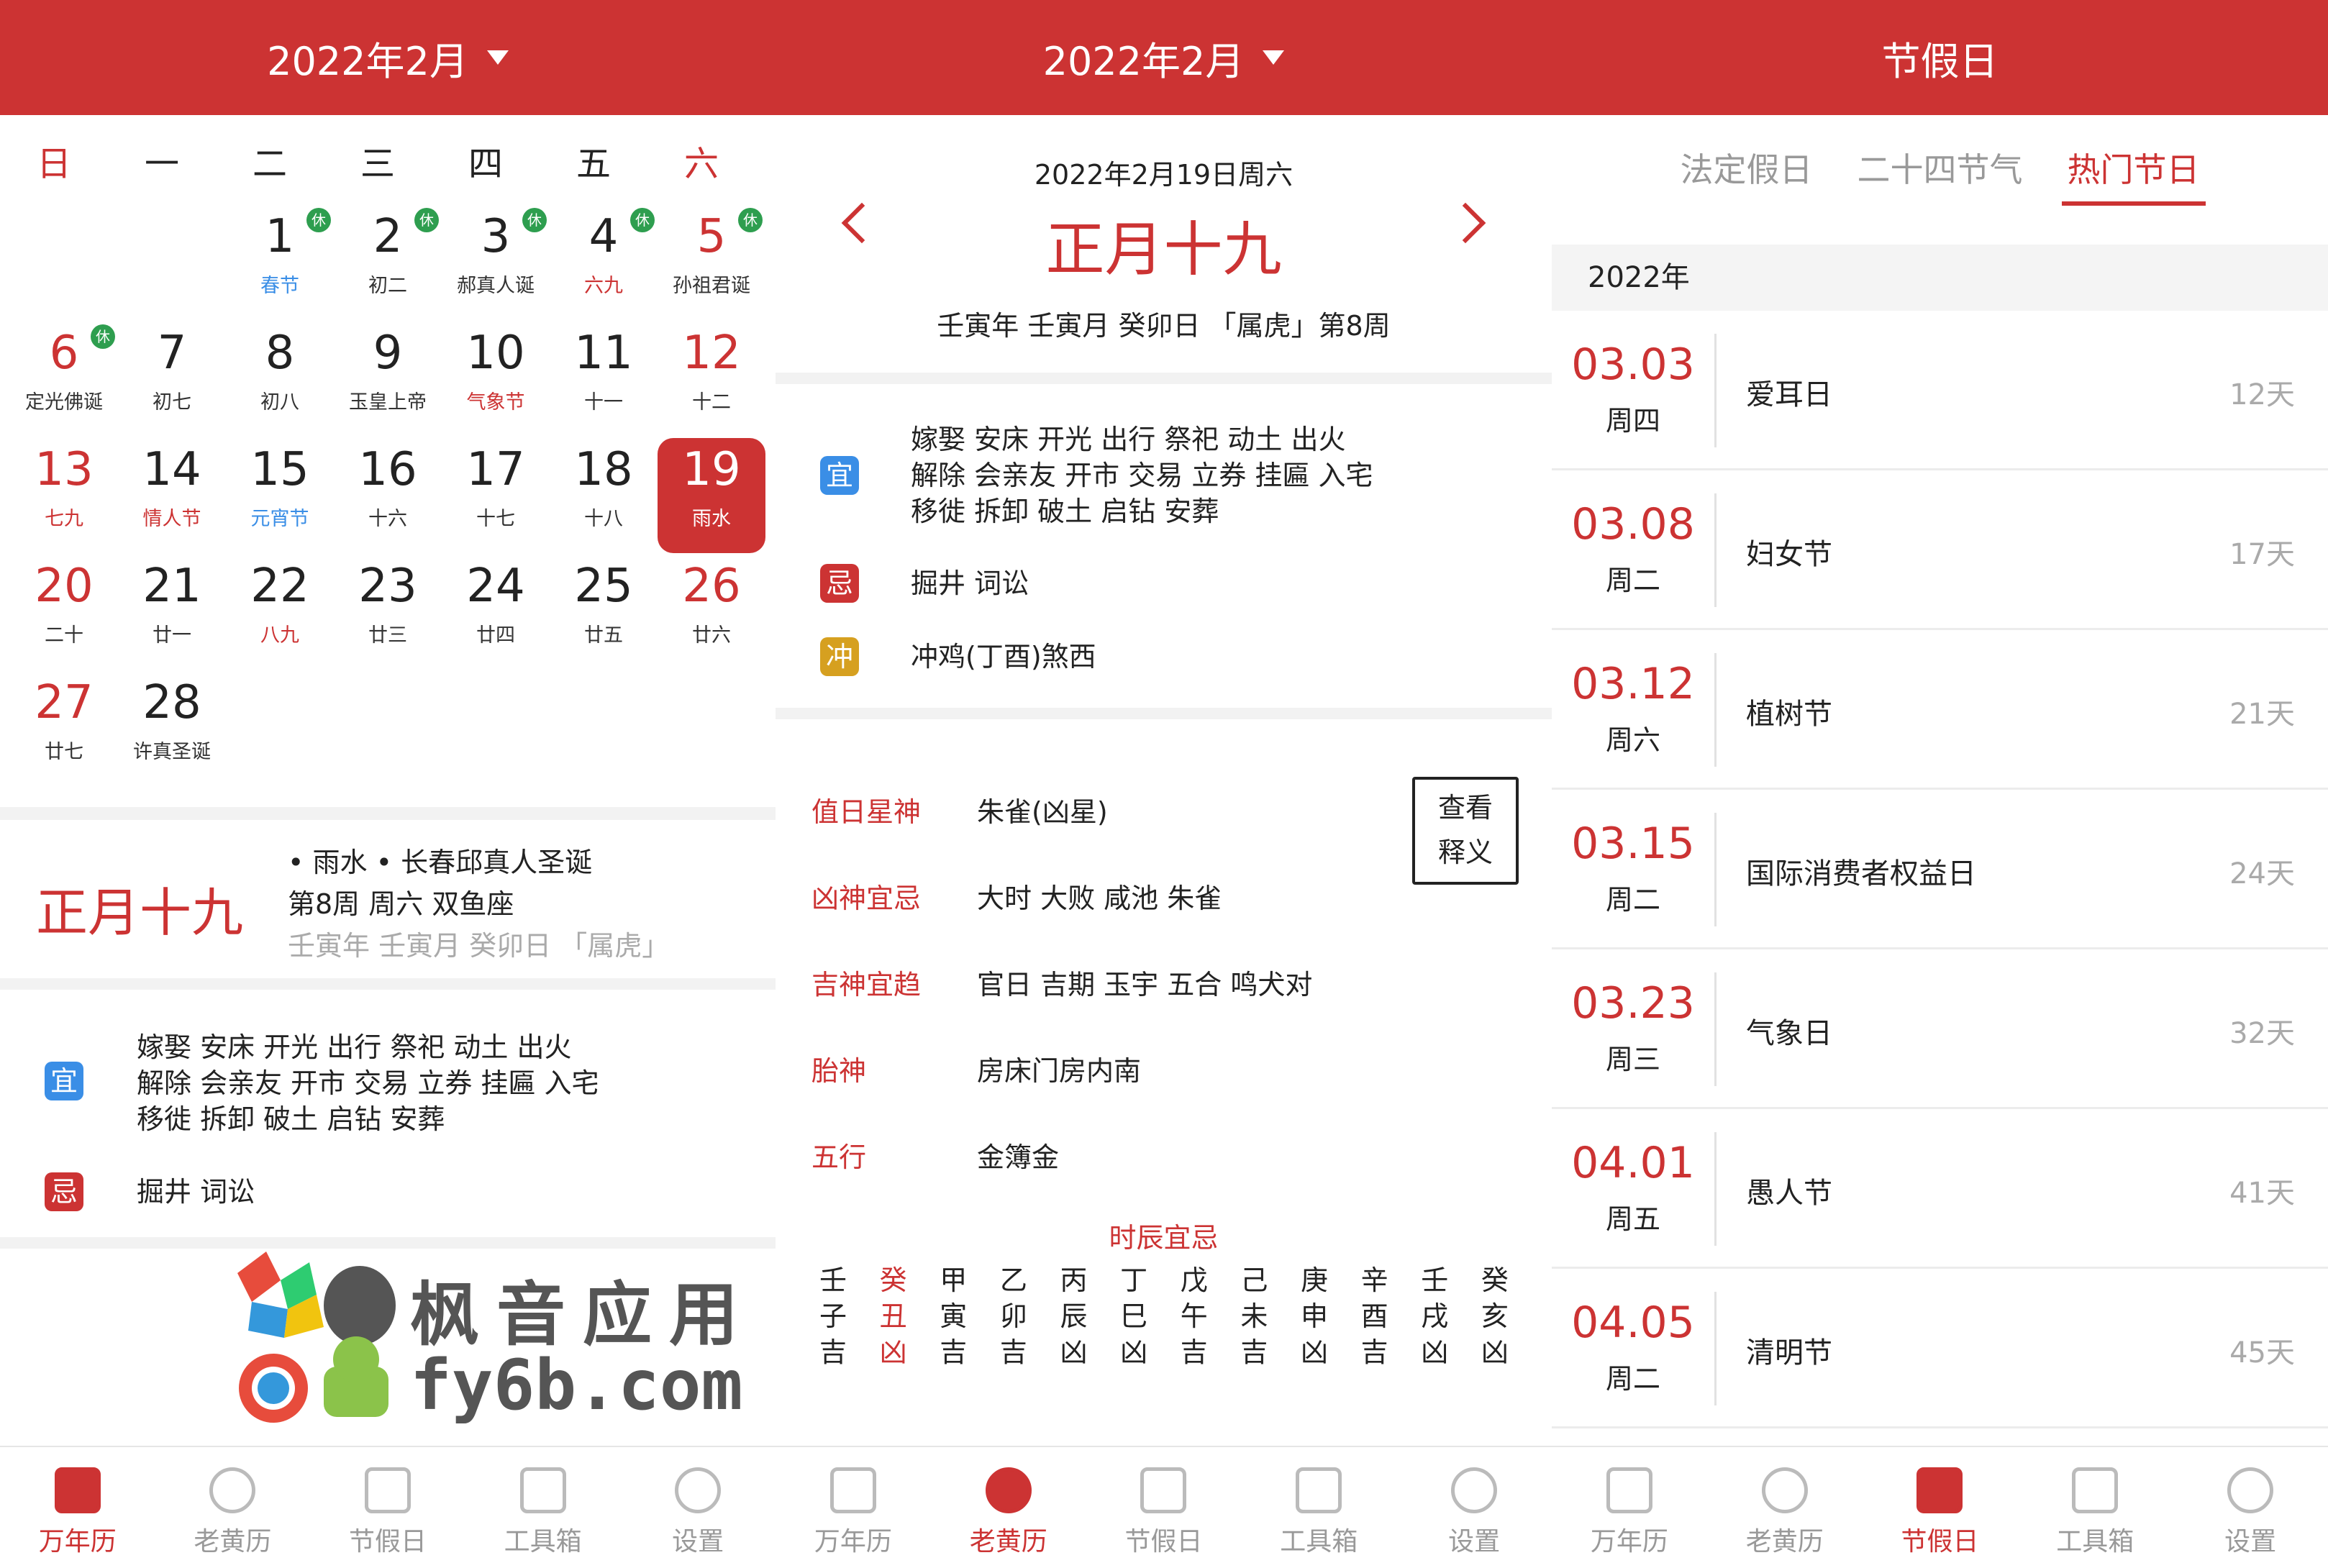 This screenshot has height=1568, width=2328. Describe the element at coordinates (1940, 168) in the screenshot. I see `tab-solar-terms: 二十四节气` at that location.